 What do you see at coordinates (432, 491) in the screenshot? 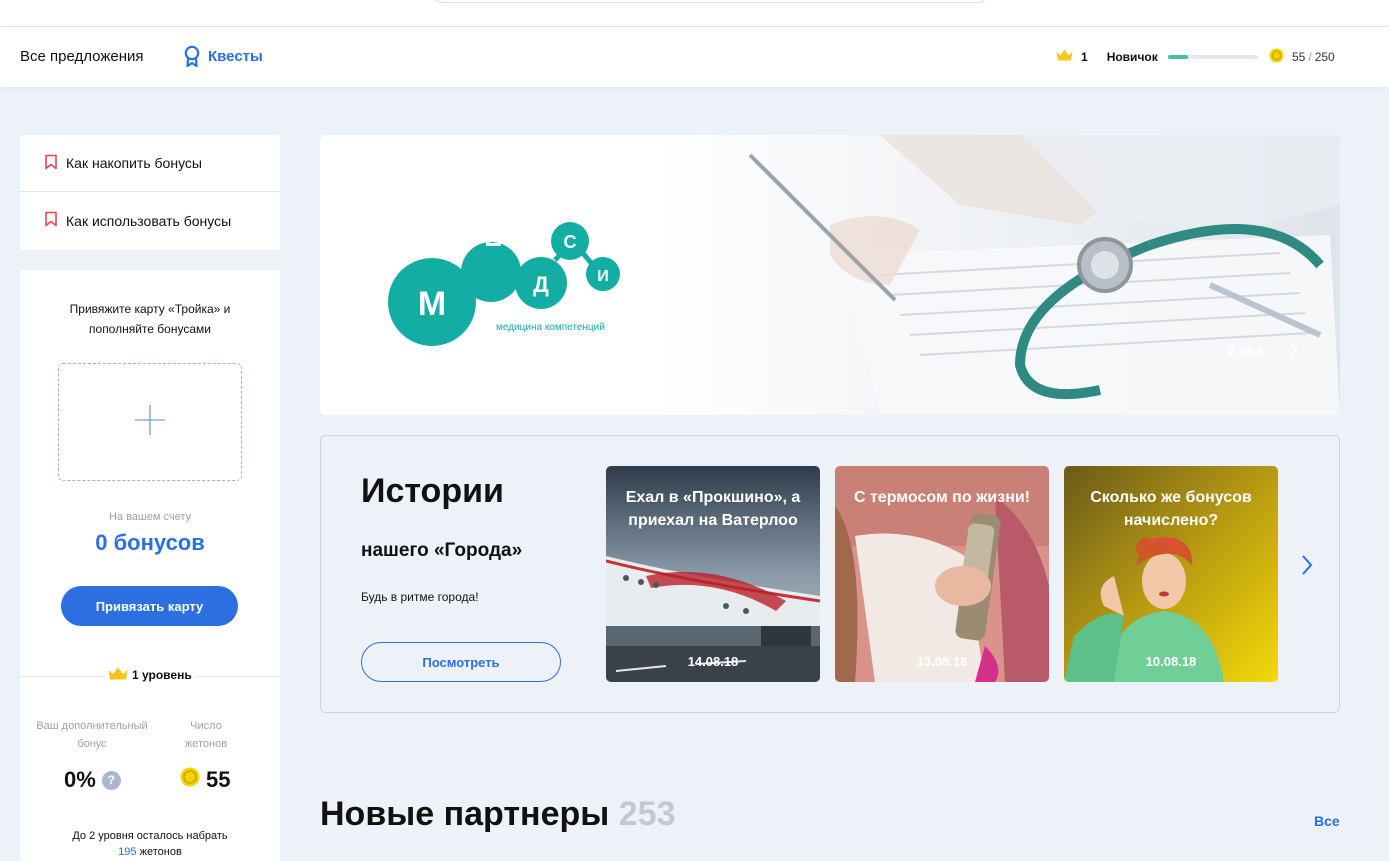
I see `stories-title: Истории` at bounding box center [432, 491].